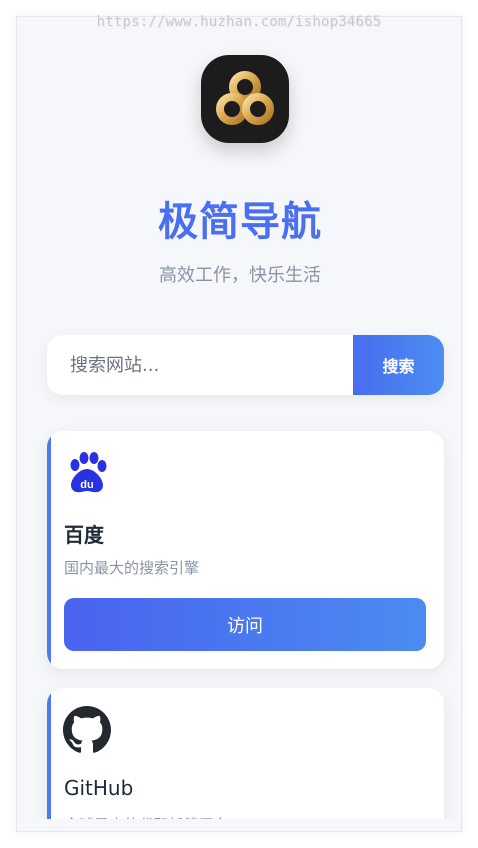  What do you see at coordinates (99, 788) in the screenshot?
I see `card-title: GitHub` at bounding box center [99, 788].